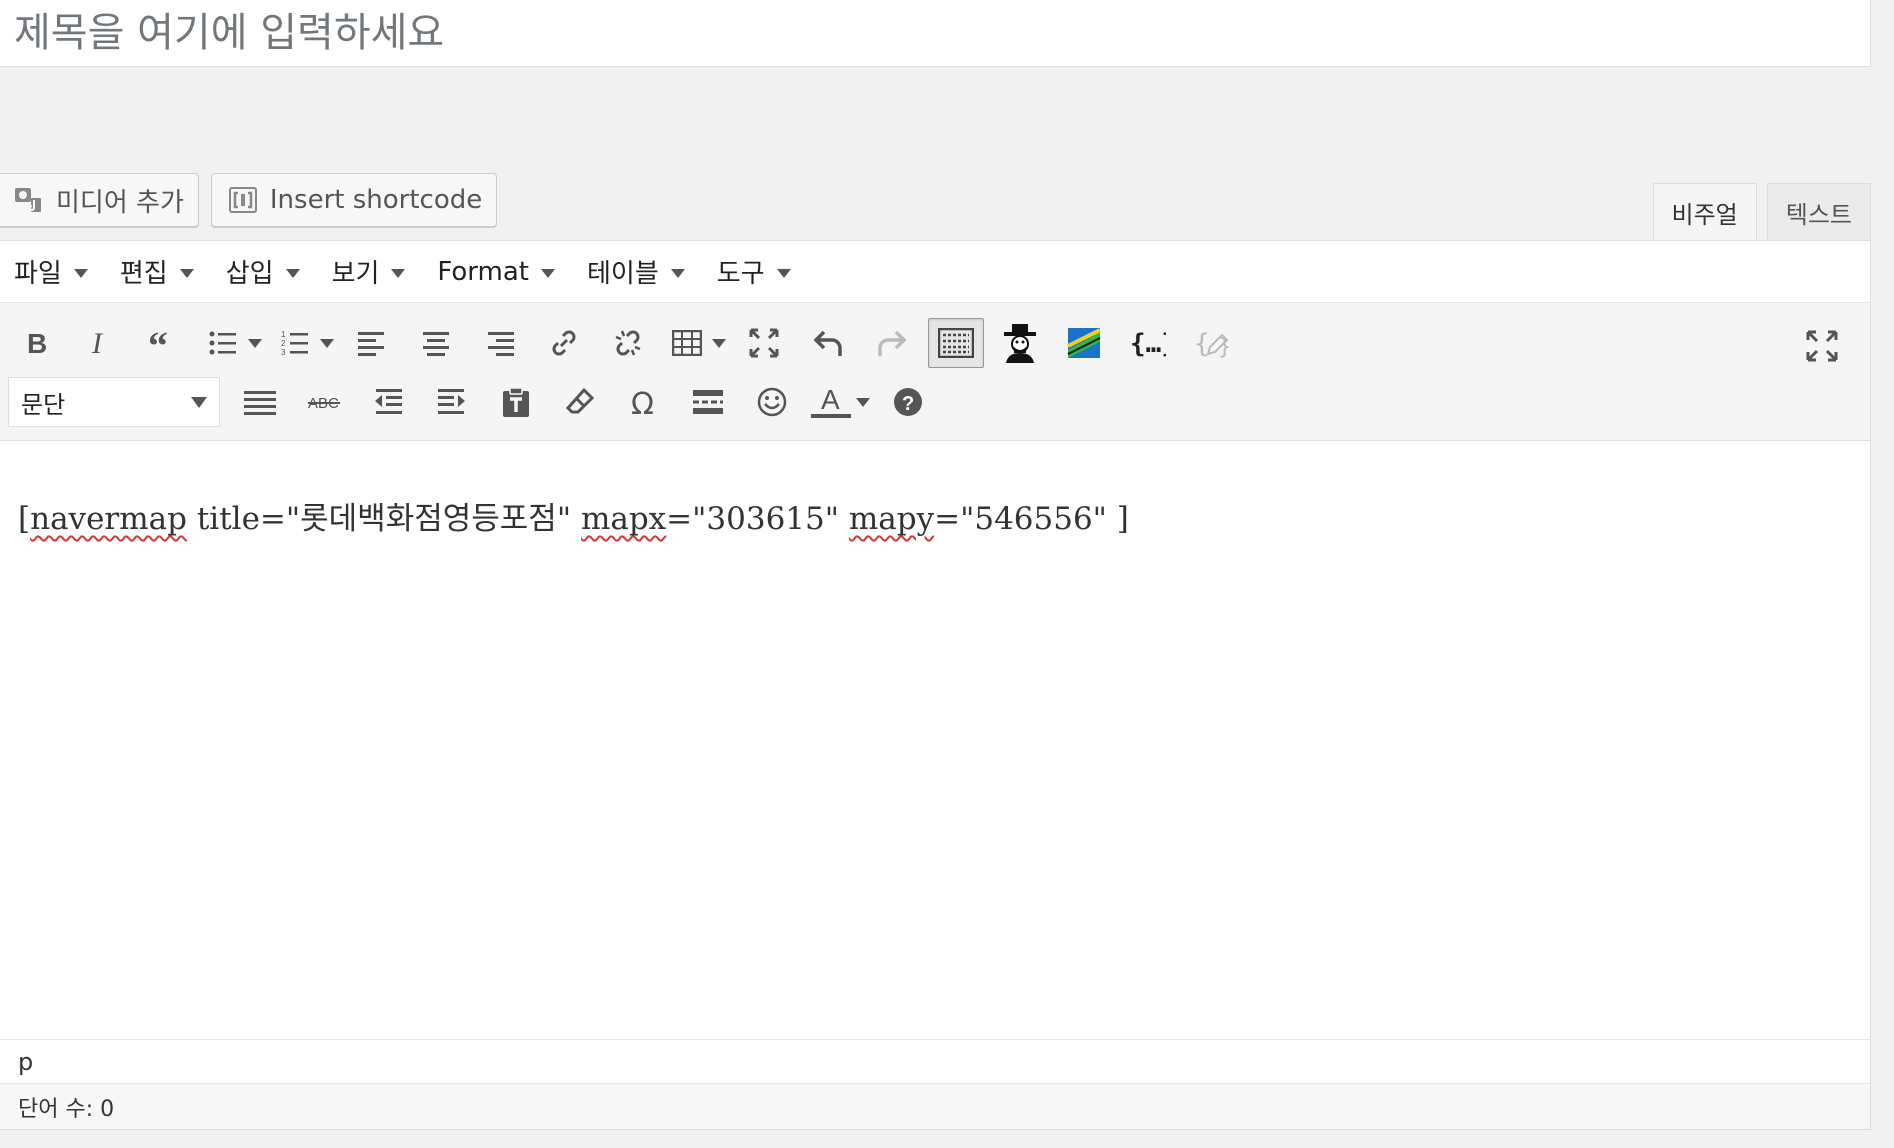 Image resolution: width=1894 pixels, height=1148 pixels. I want to click on table-dropdown, so click(719, 343).